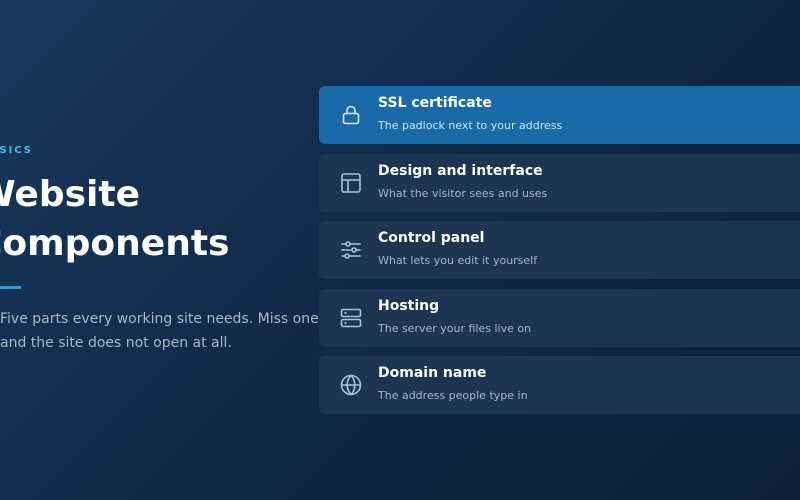  I want to click on section-eyebrow: BASICS, so click(17, 150).